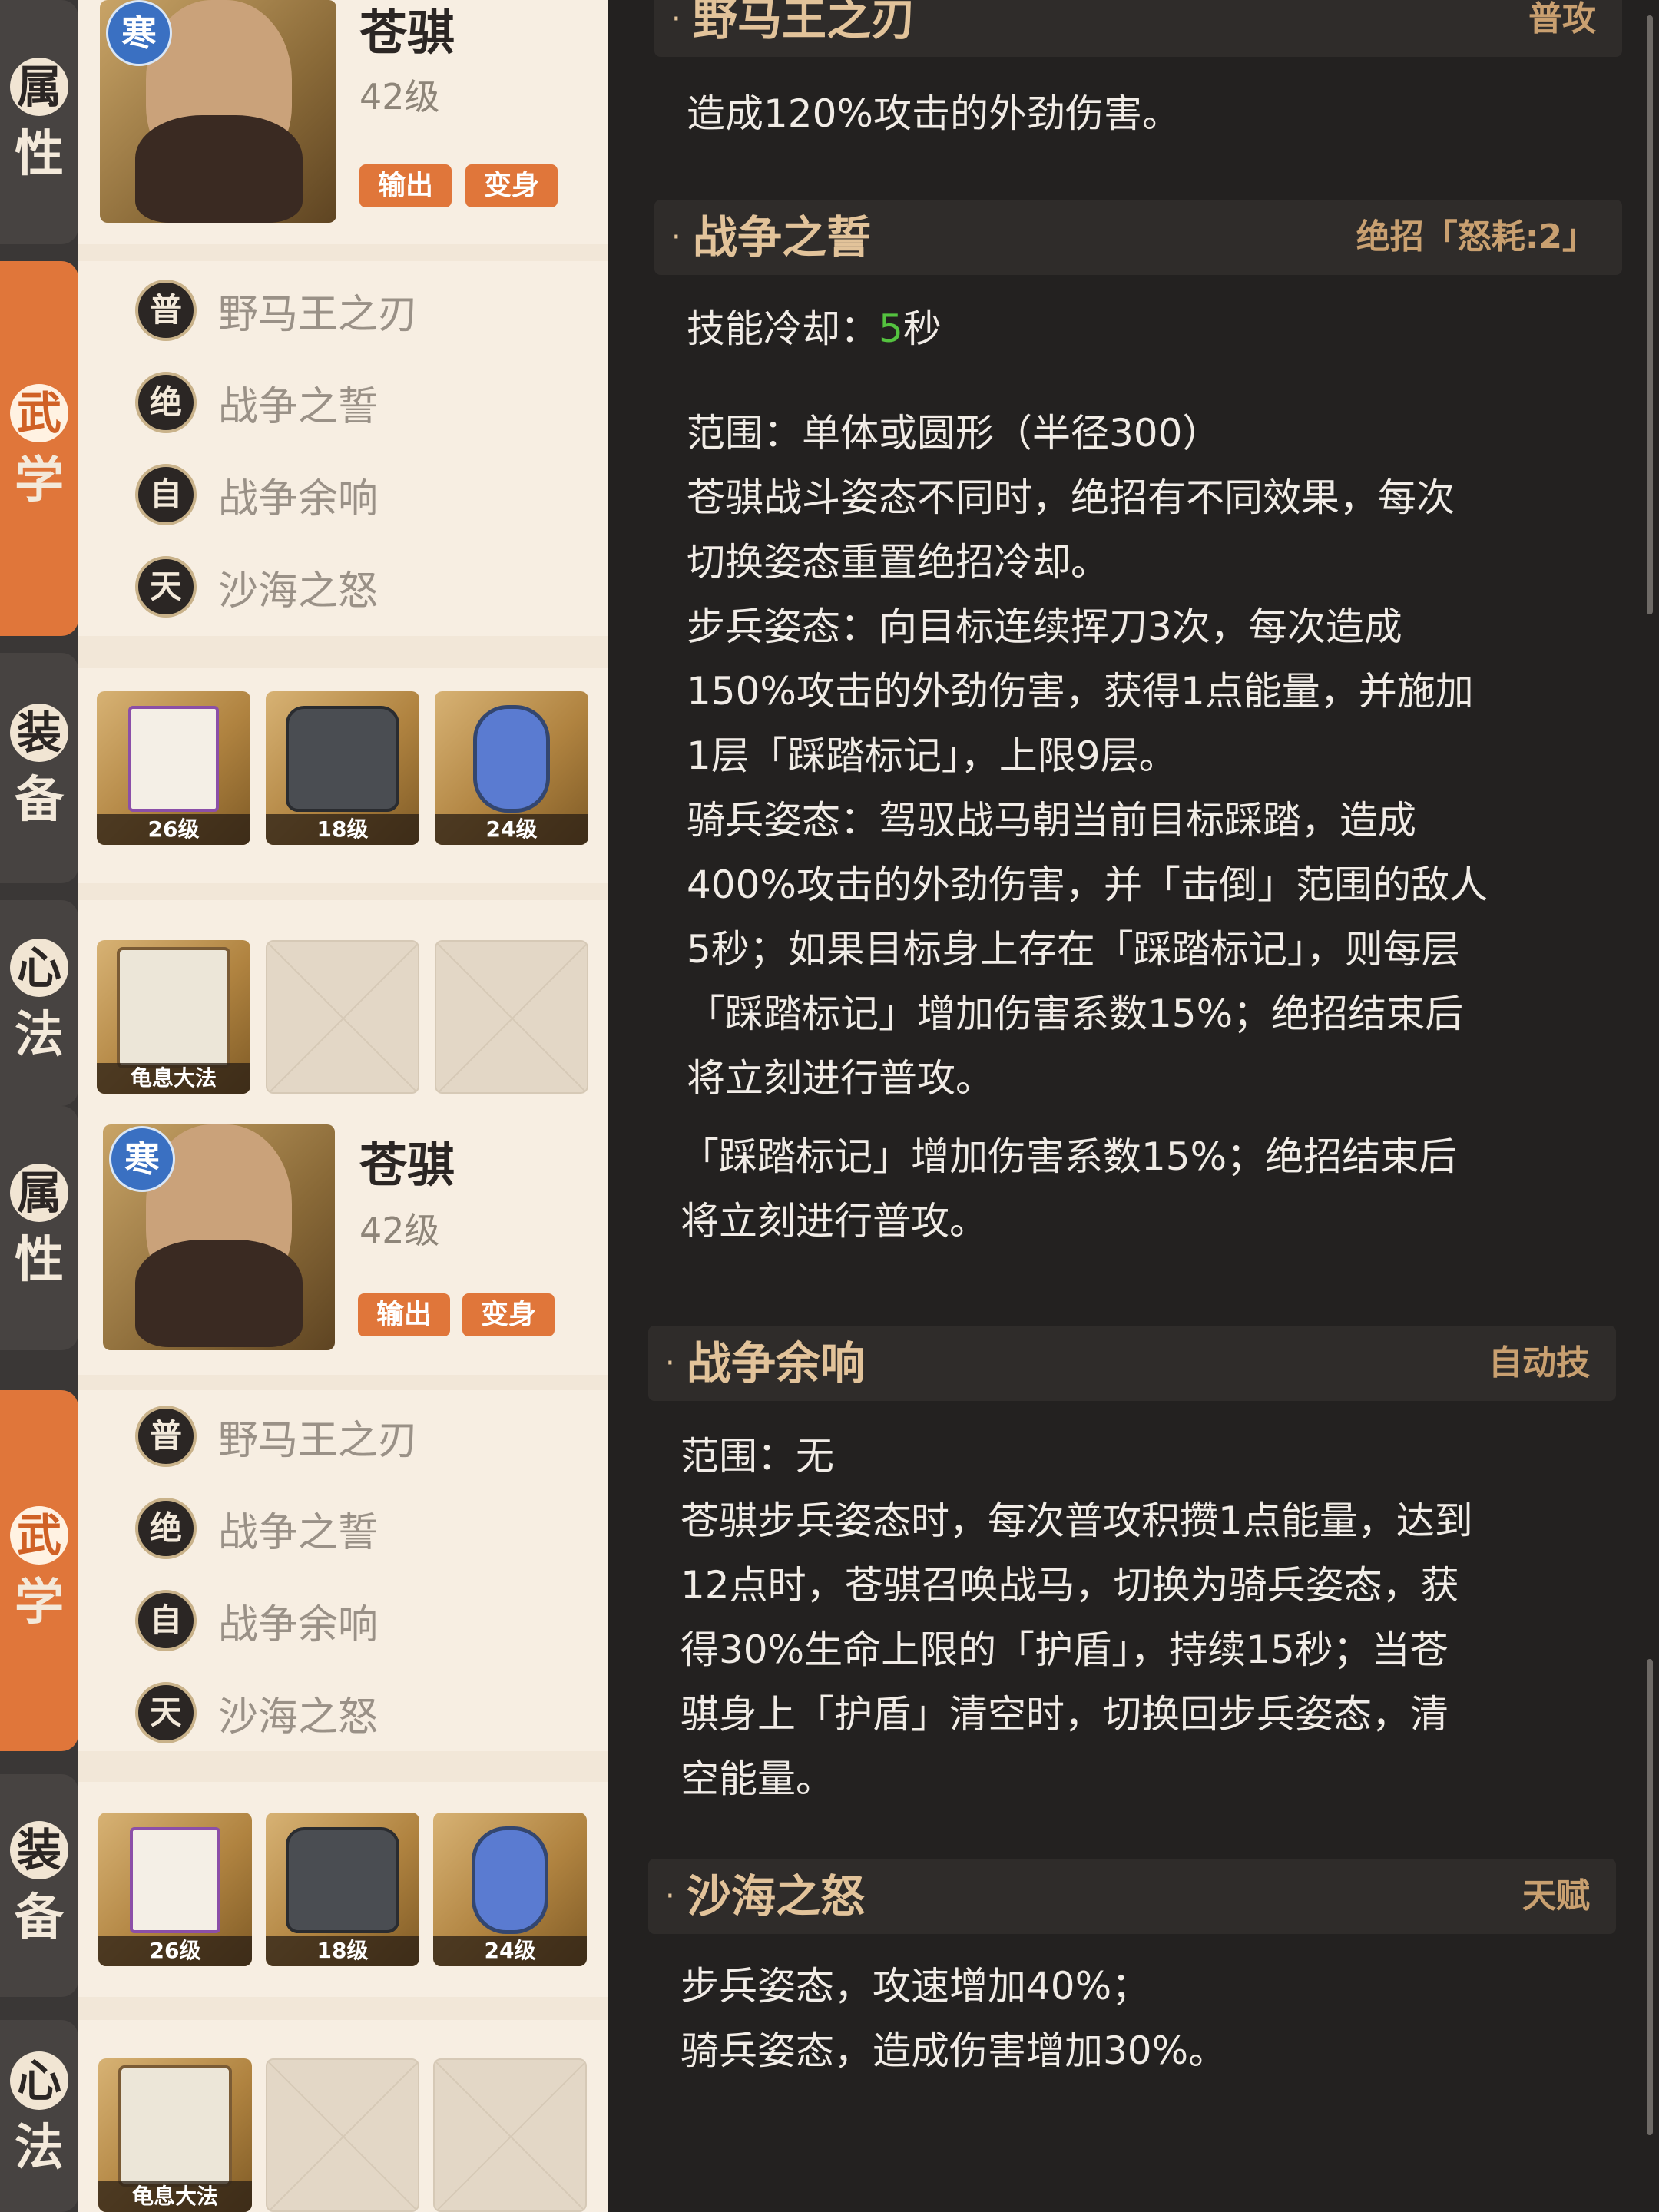  I want to click on skill-description-line: 步兵姿态：向目标连续挥刀3次，每次造成, so click(1045, 626).